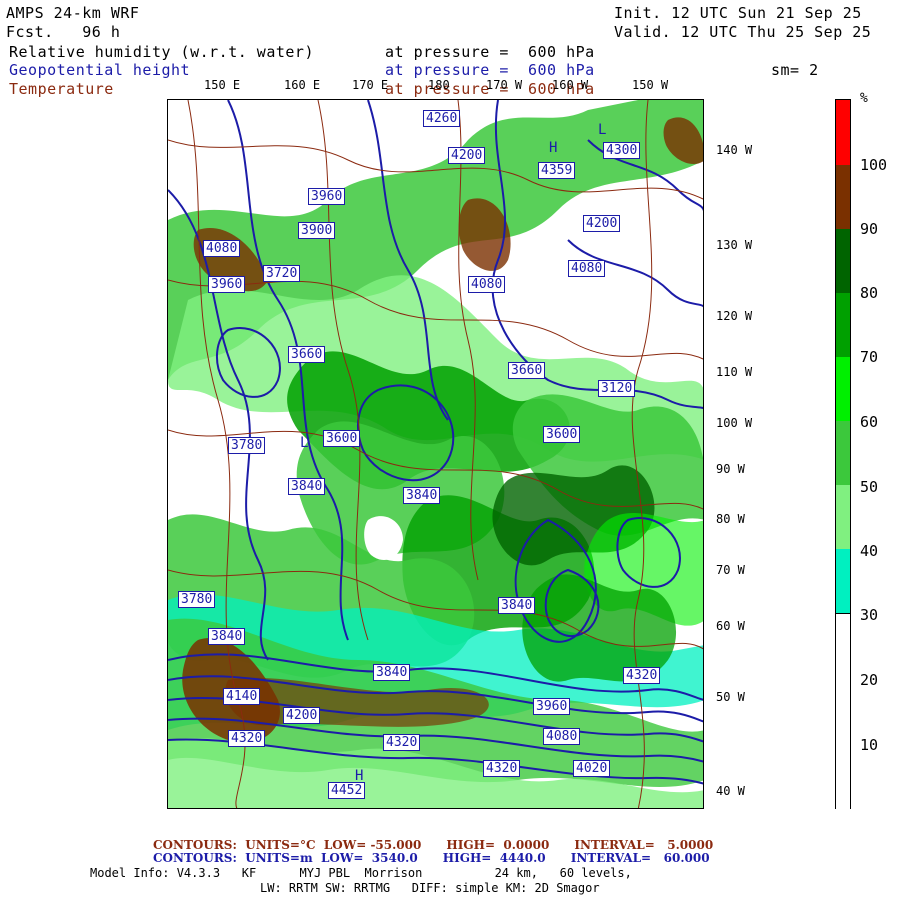 Image resolution: width=900 pixels, height=900 pixels. Describe the element at coordinates (795, 70) in the screenshot. I see `smoothing-label: sm= 2` at that location.